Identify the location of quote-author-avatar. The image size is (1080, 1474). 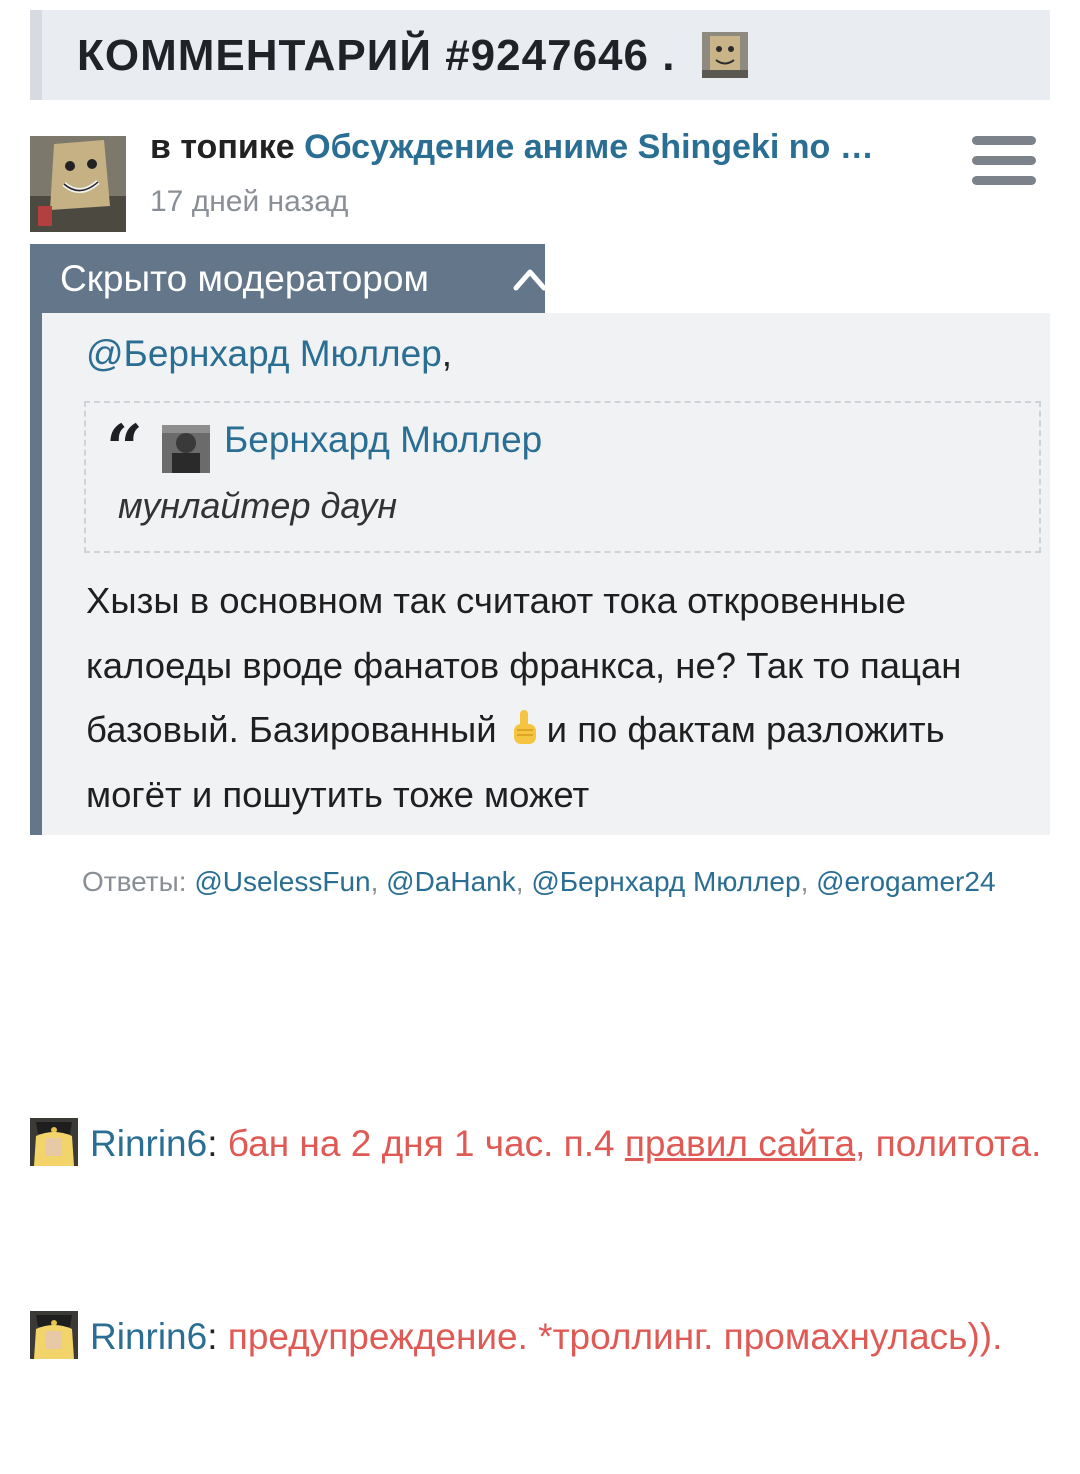
(186, 449).